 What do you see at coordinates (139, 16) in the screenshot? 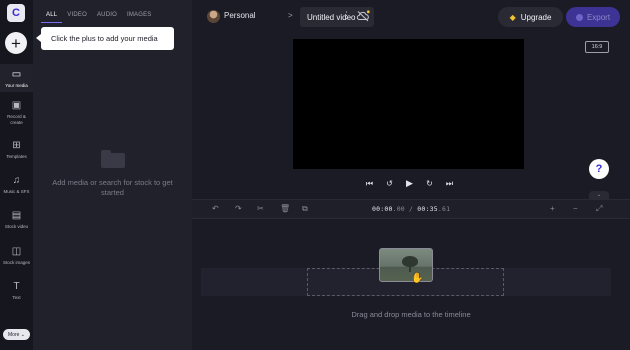
I see `tab-images: IMAGES` at bounding box center [139, 16].